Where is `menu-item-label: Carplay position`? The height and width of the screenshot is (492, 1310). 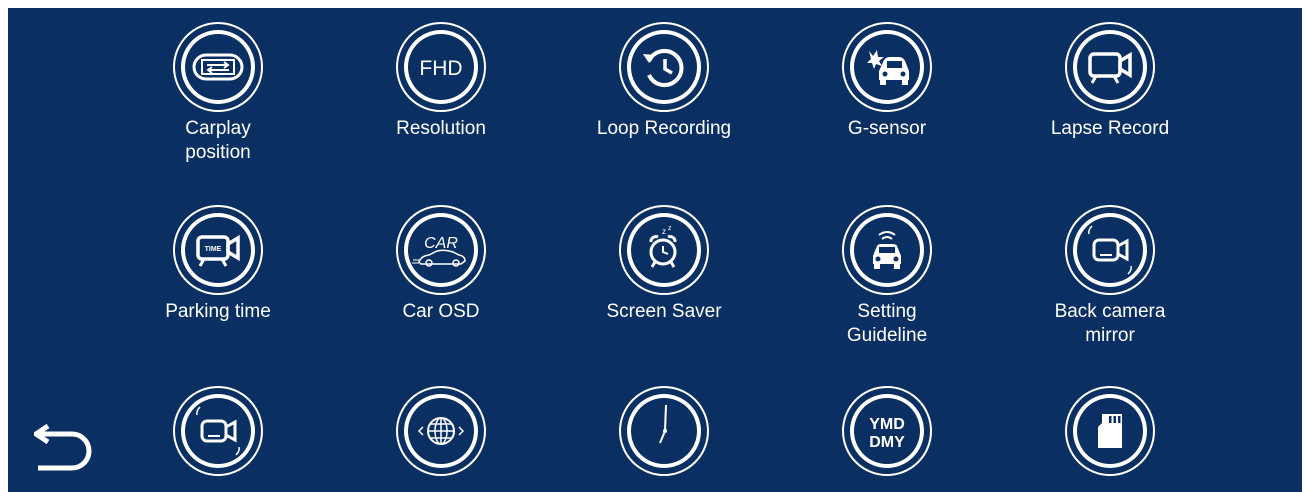 menu-item-label: Carplay position is located at coordinates (218, 140).